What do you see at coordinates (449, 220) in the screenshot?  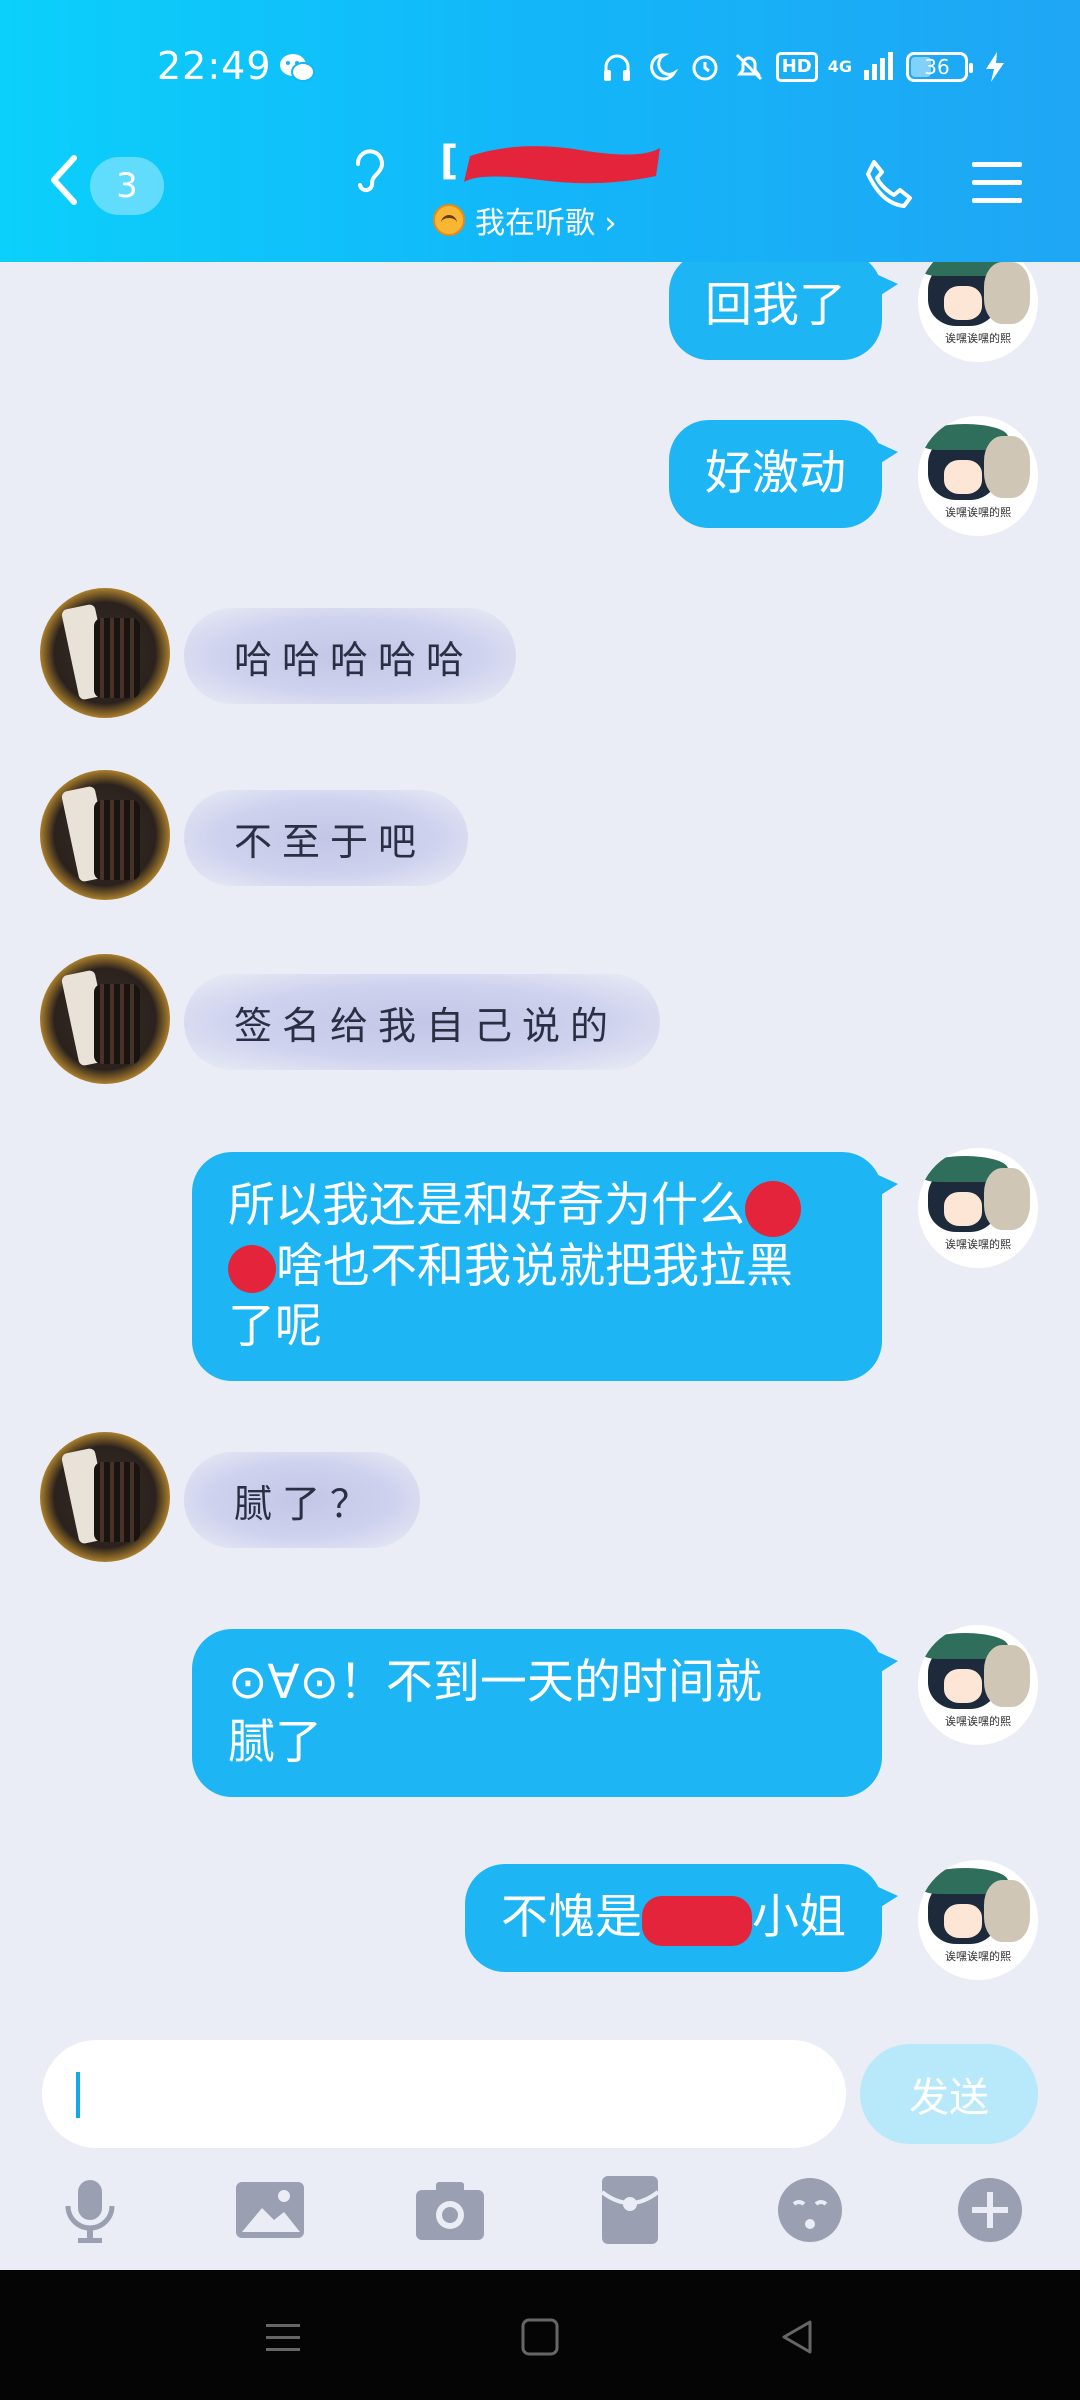 I see `smile-emoji-icon` at bounding box center [449, 220].